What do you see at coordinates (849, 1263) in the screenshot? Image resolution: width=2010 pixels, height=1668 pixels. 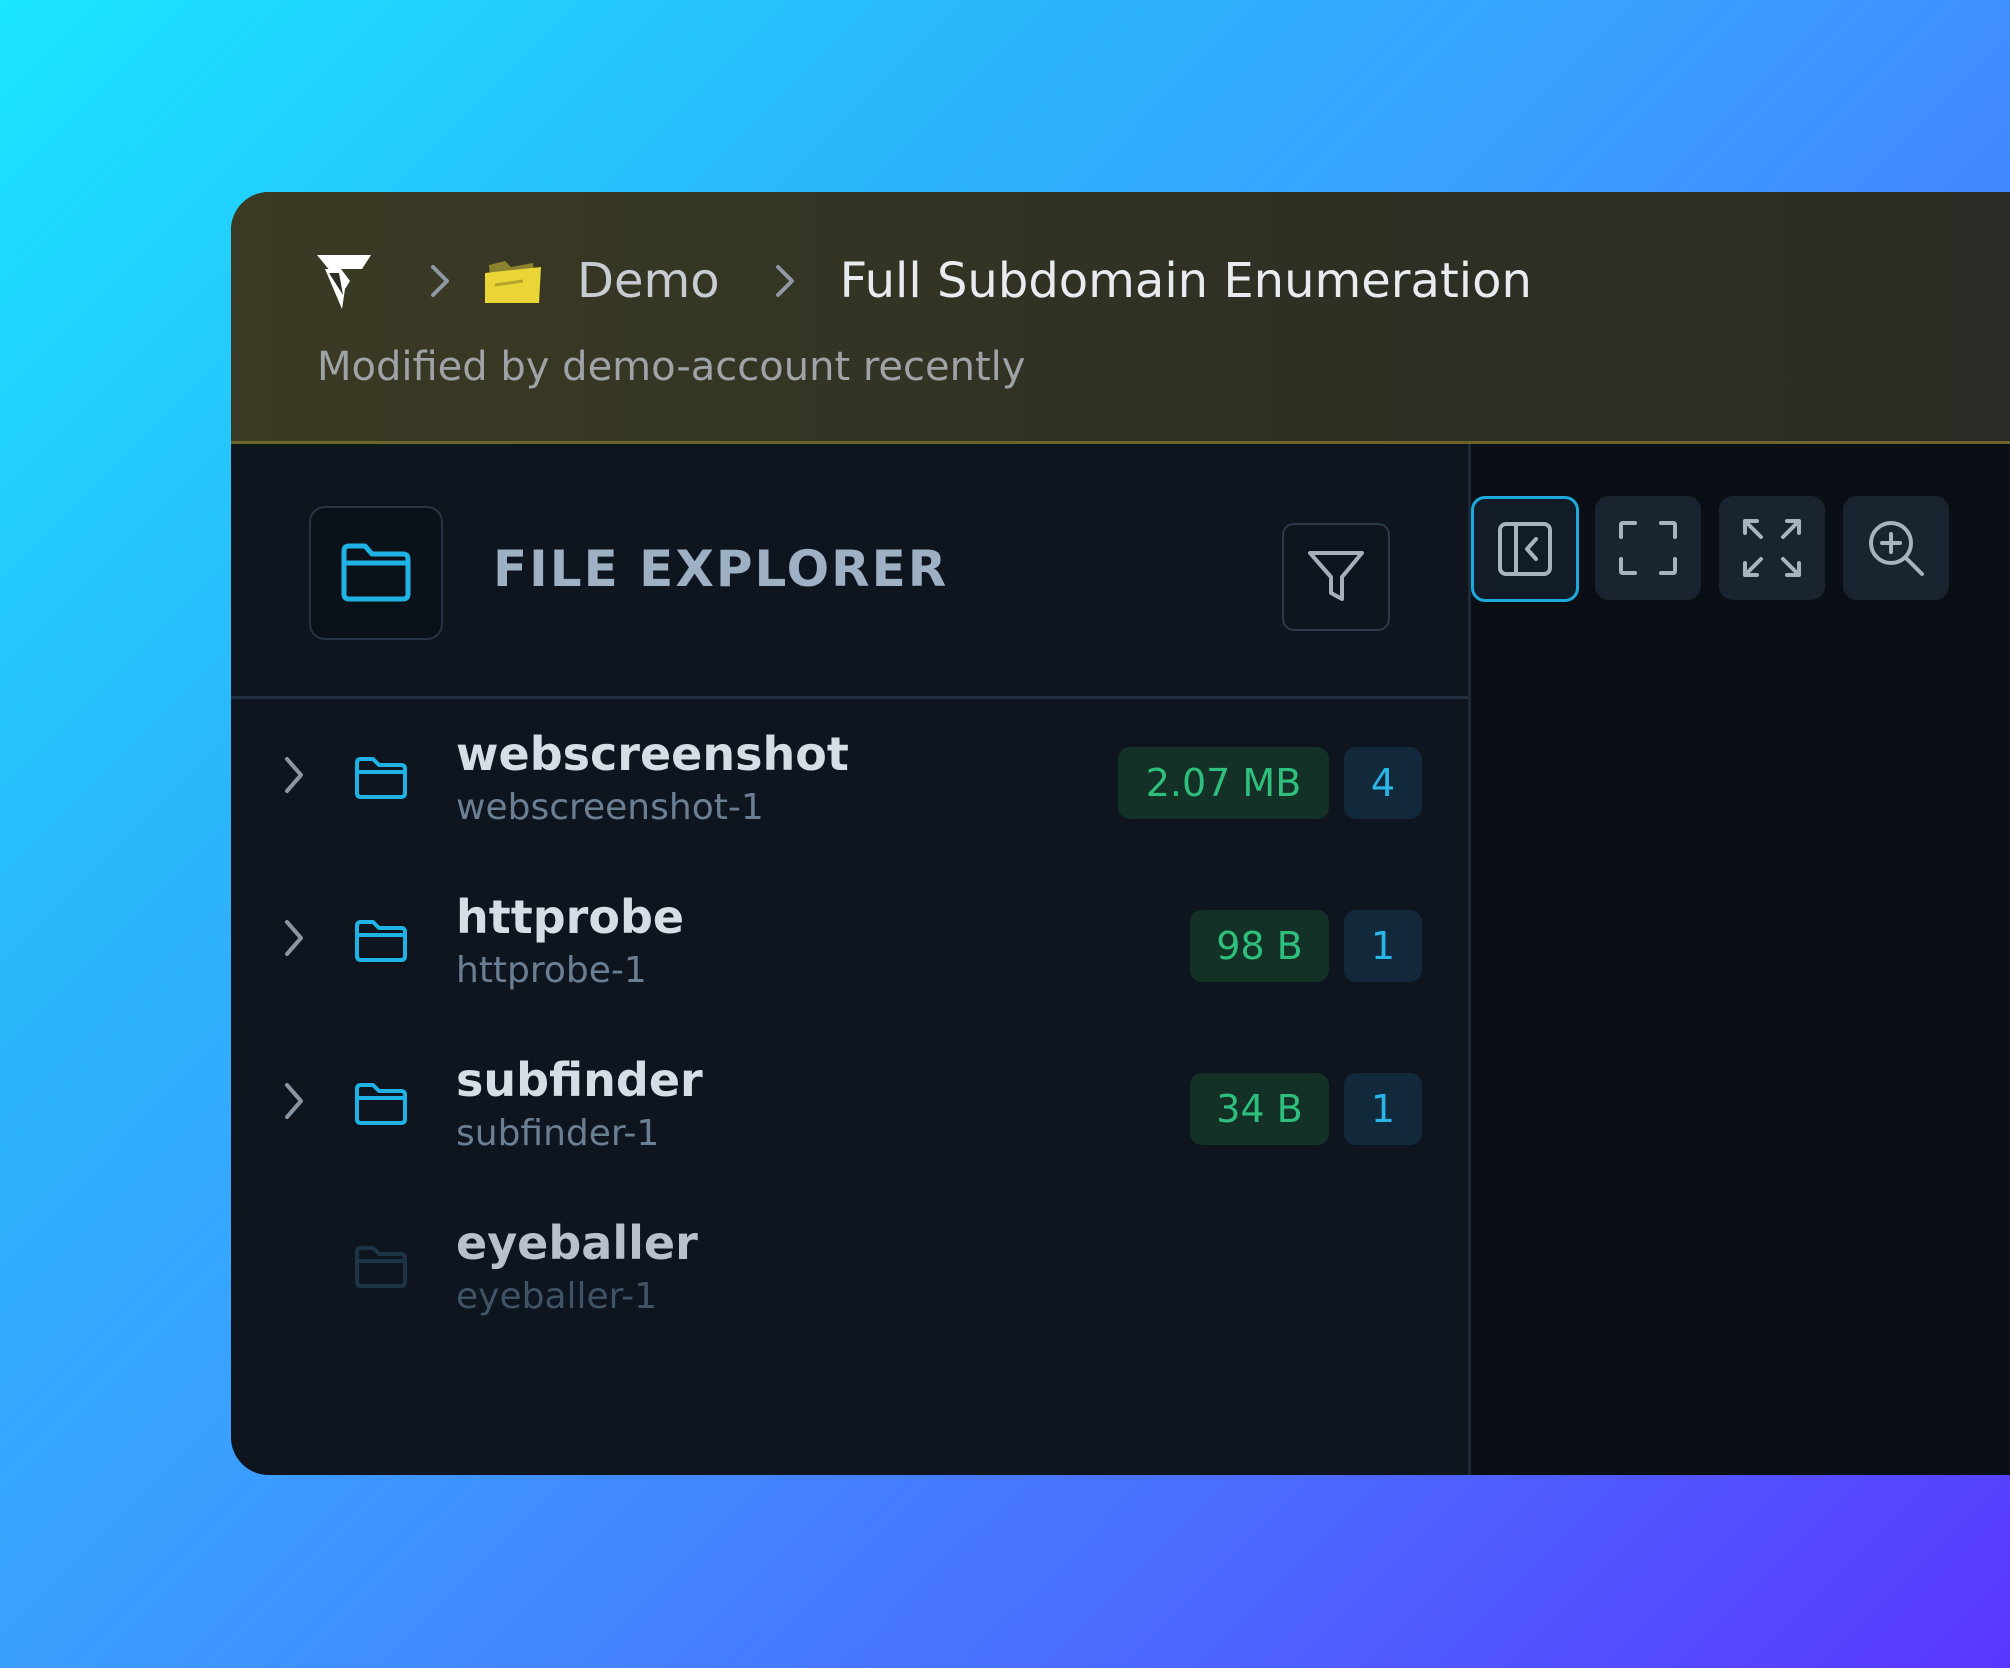 I see `list-item: eyeballer eyeballer-1` at bounding box center [849, 1263].